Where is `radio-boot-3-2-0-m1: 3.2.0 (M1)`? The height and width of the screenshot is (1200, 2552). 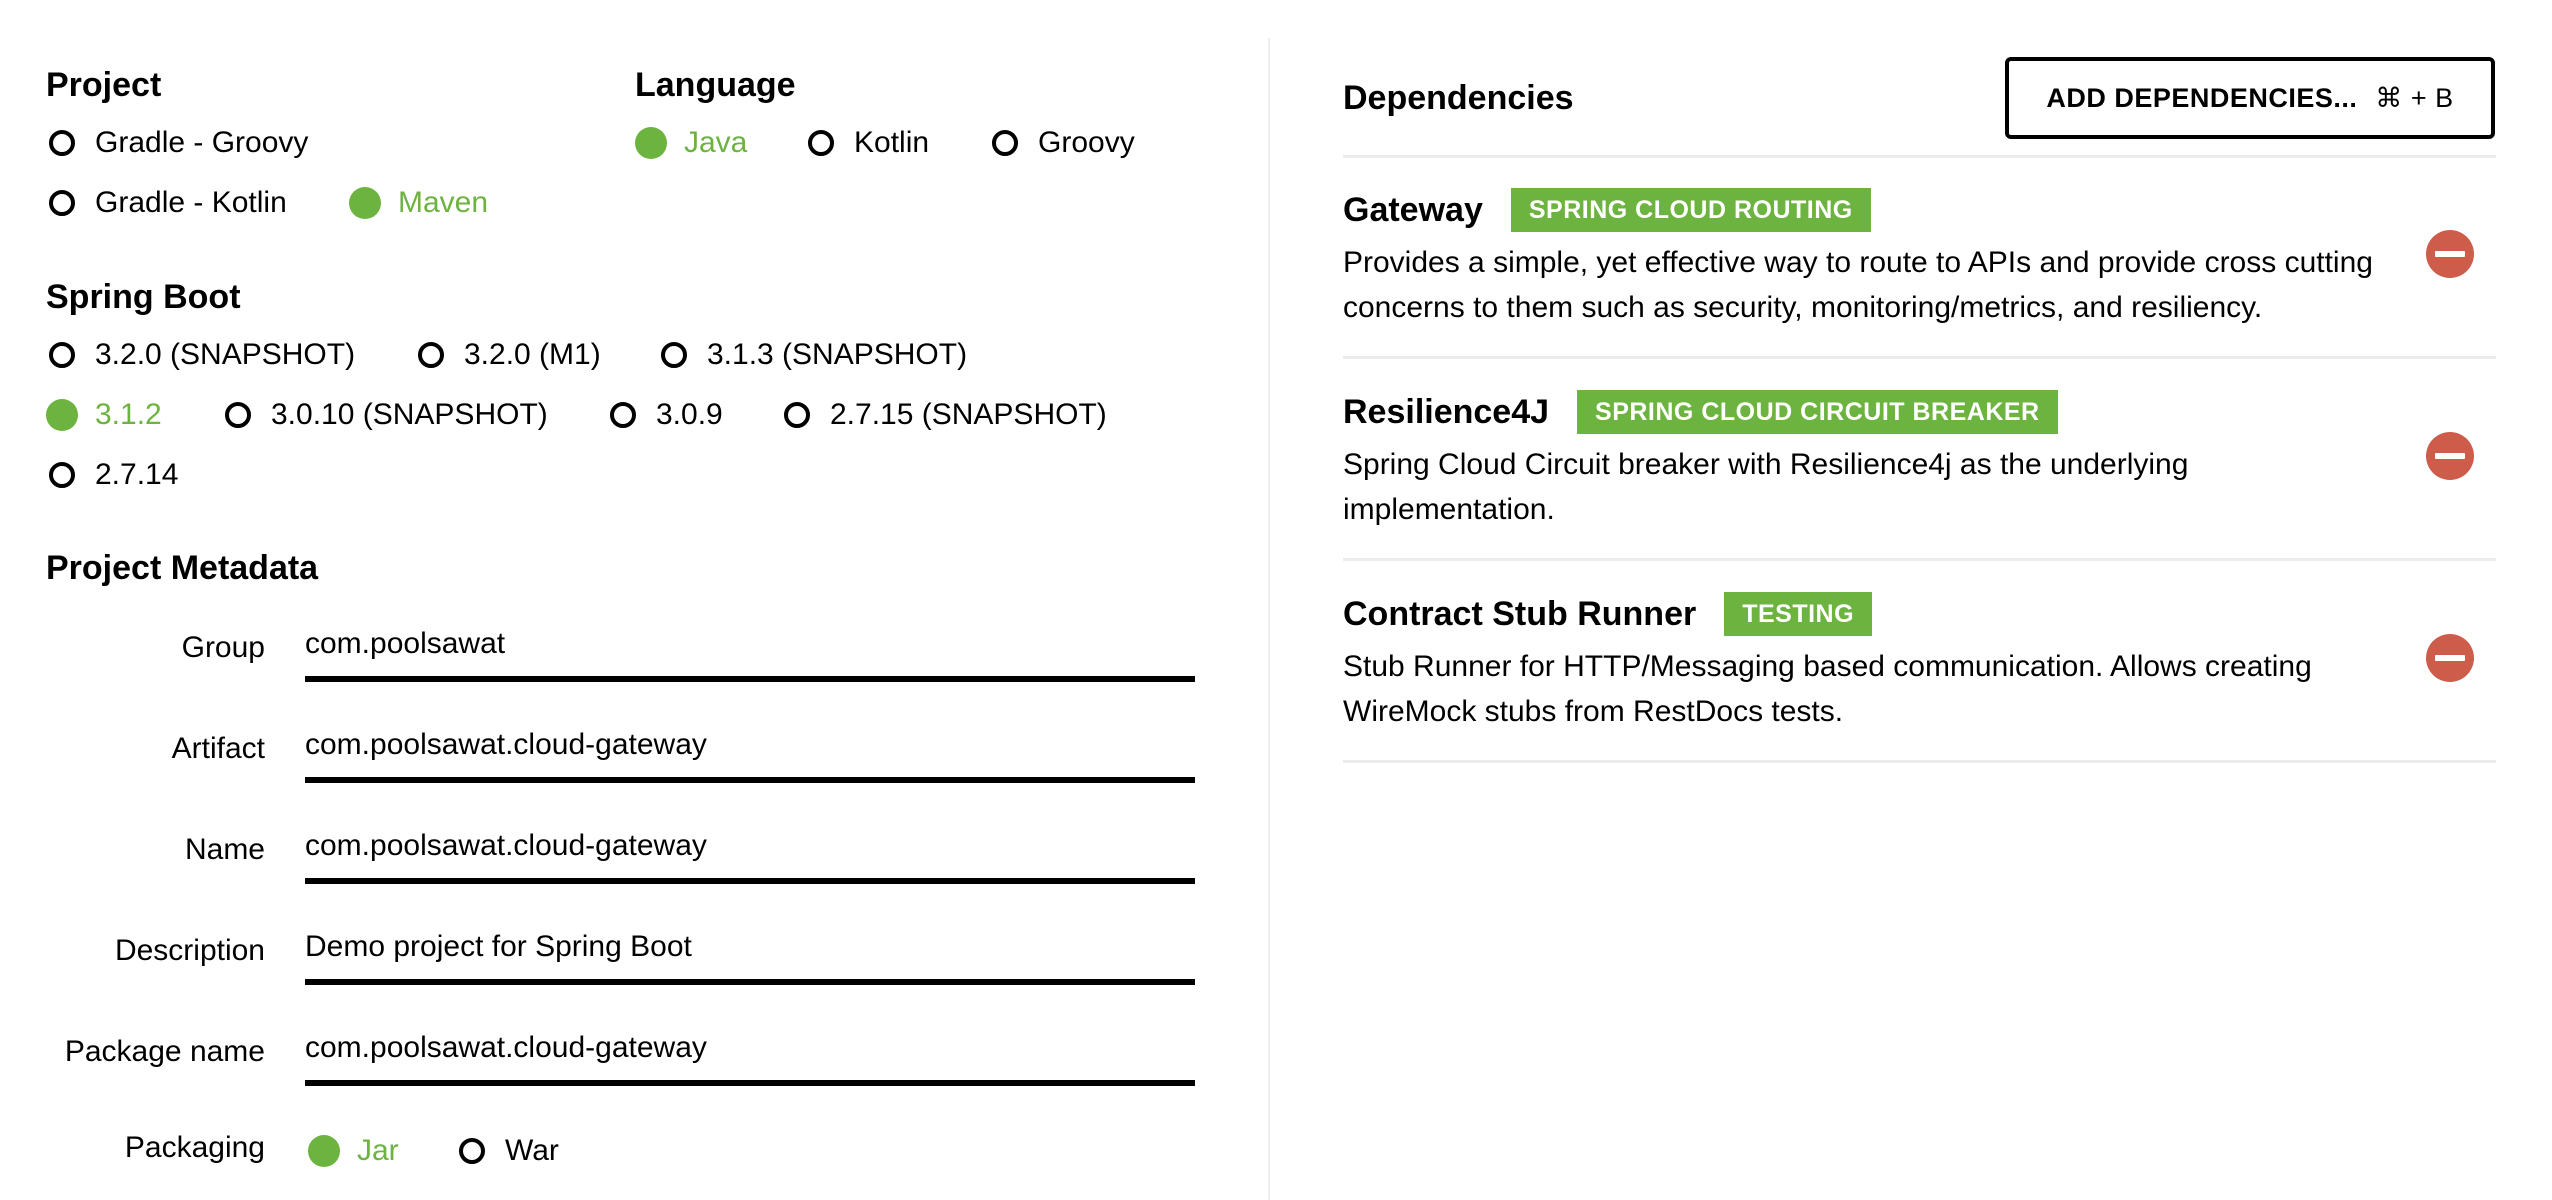
radio-boot-3-2-0-m1: 3.2.0 (M1) is located at coordinates (509, 355).